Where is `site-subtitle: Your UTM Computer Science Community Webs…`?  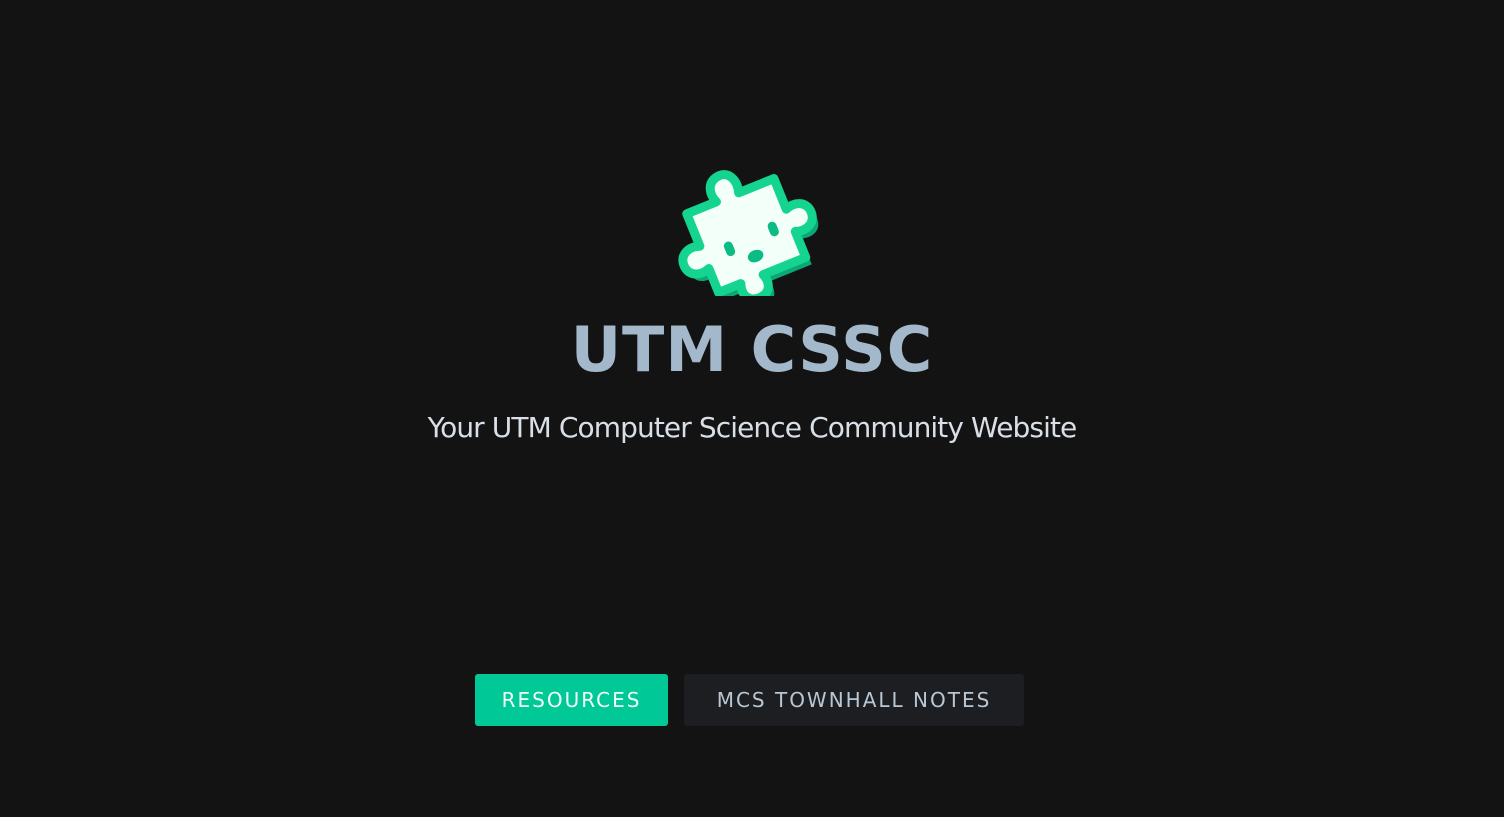
site-subtitle: Your UTM Computer Science Community Webs… is located at coordinates (752, 427).